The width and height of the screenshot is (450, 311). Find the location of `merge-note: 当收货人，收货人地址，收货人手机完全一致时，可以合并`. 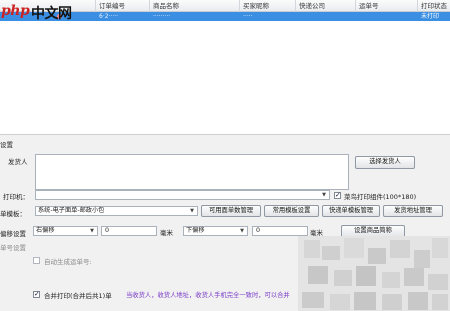

merge-note: 当收货人，收货人地址，收货人手机完全一致时，可以合并 is located at coordinates (208, 295).